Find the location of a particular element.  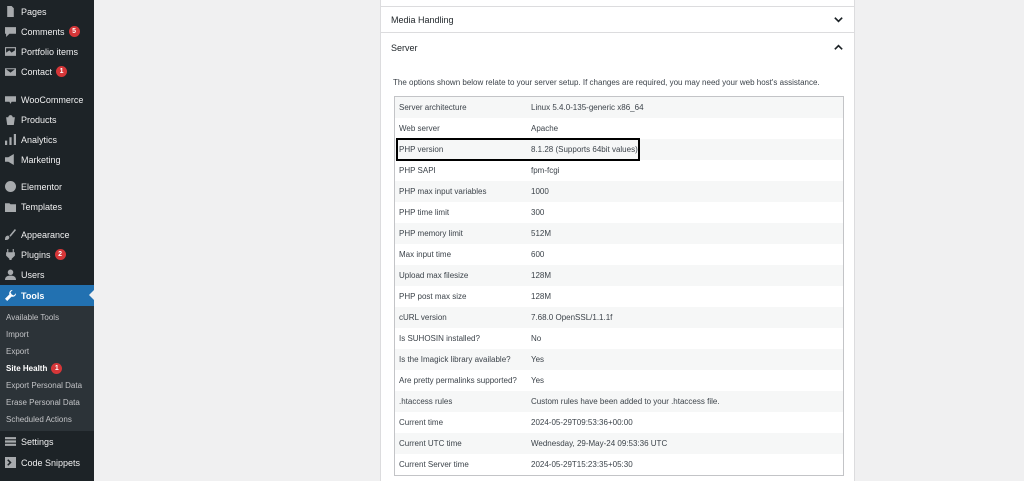

accordion-title: Media Handling is located at coordinates (422, 19).